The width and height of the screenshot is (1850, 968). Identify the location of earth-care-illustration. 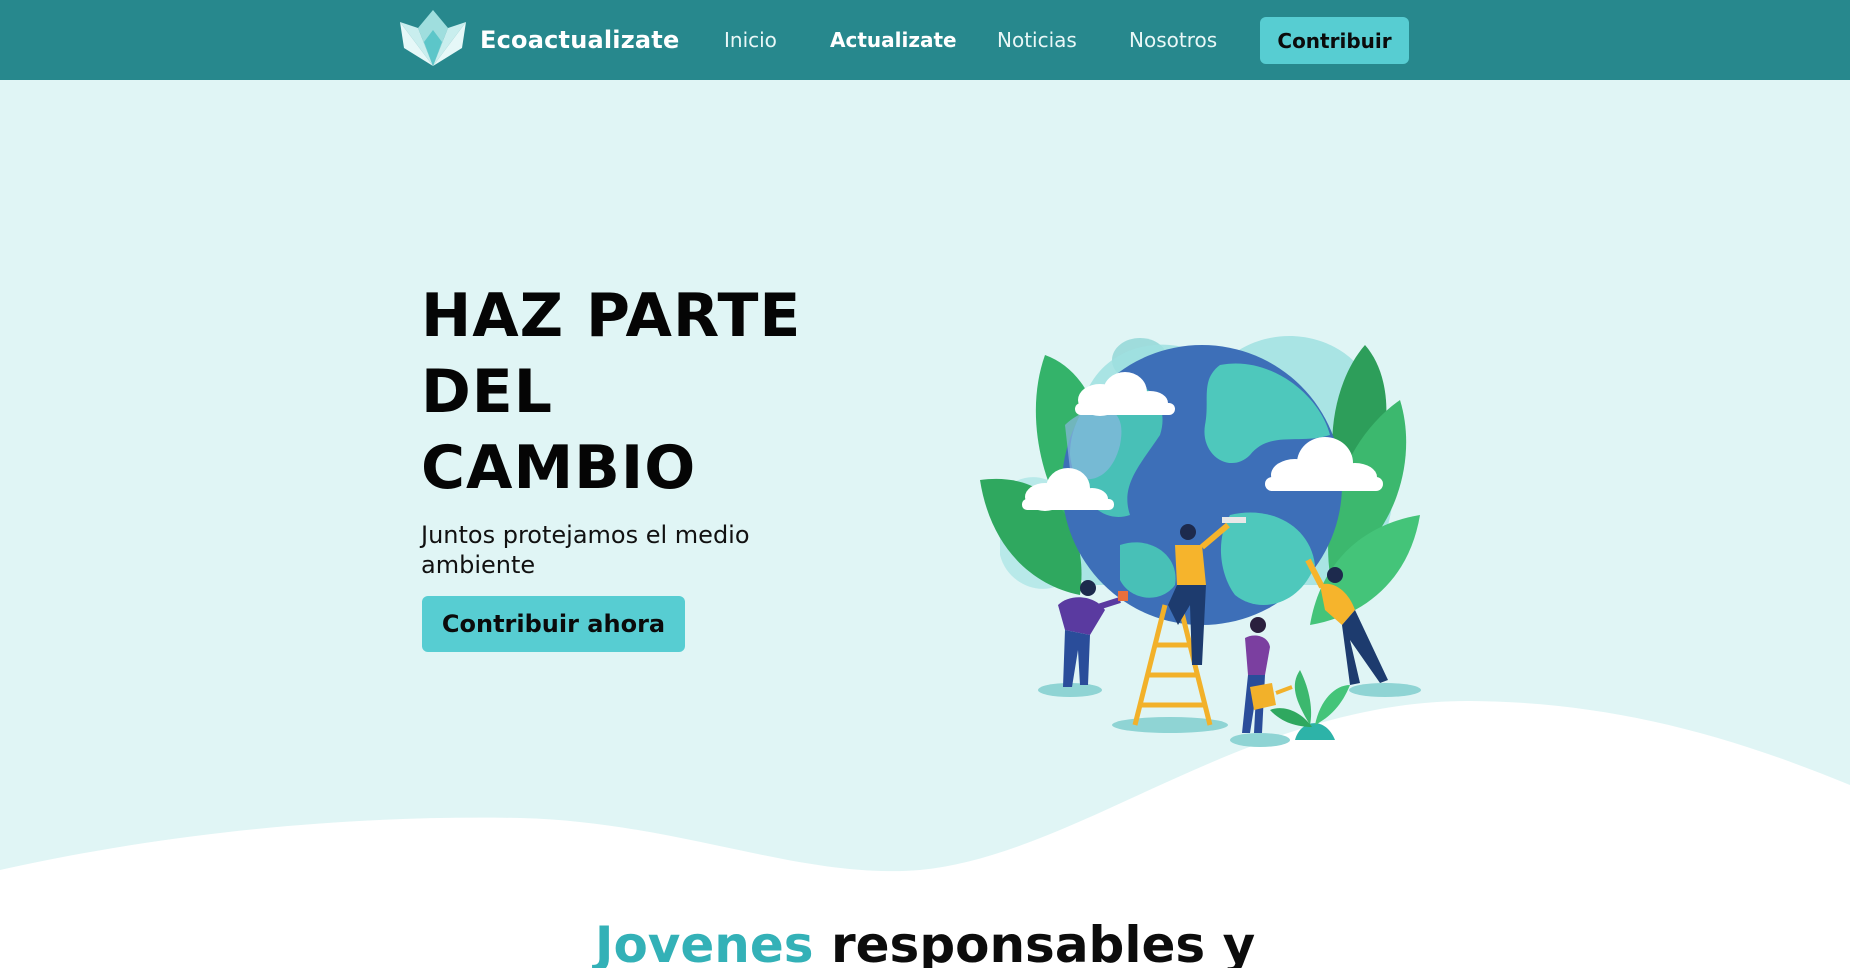
(1200, 541).